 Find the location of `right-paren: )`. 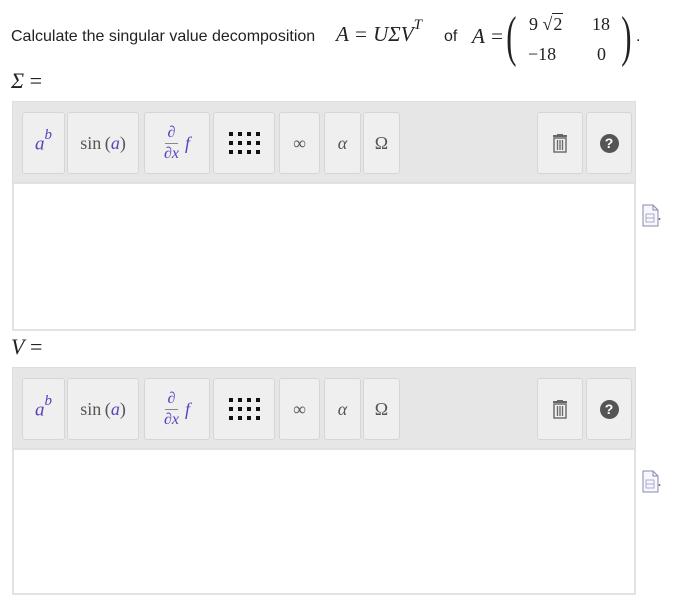

right-paren: ) is located at coordinates (626, 37).